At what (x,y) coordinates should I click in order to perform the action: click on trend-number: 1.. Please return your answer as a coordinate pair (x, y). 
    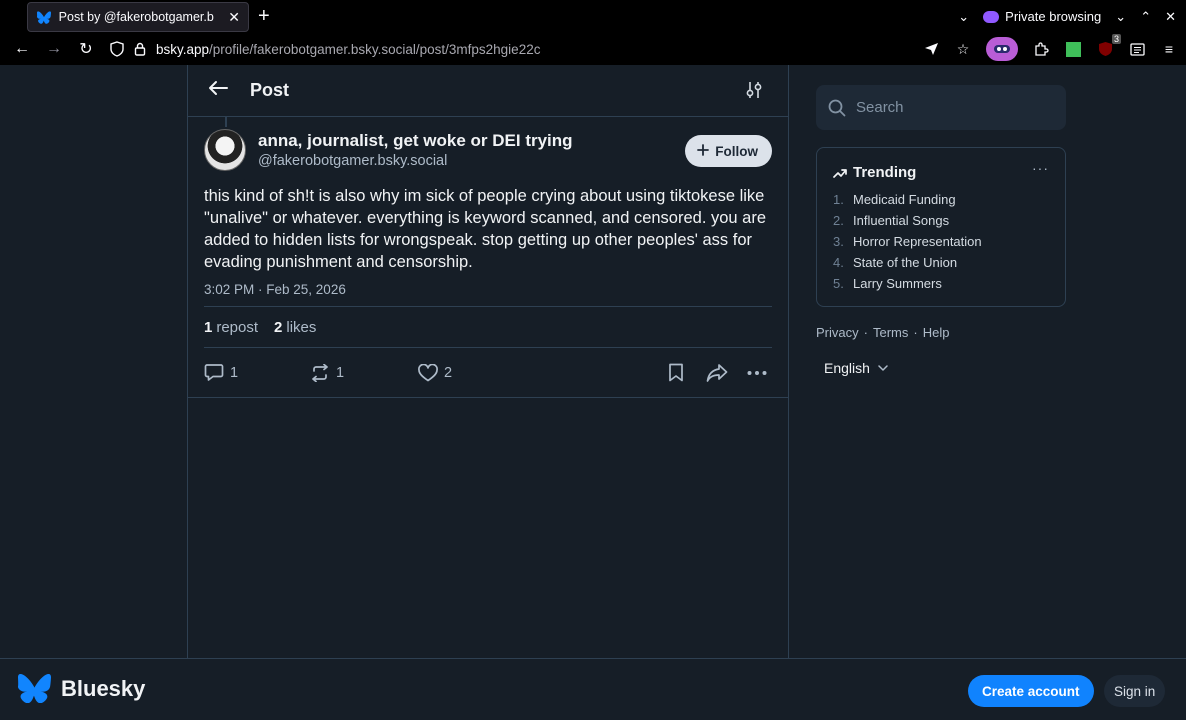
    Looking at the image, I should click on (838, 199).